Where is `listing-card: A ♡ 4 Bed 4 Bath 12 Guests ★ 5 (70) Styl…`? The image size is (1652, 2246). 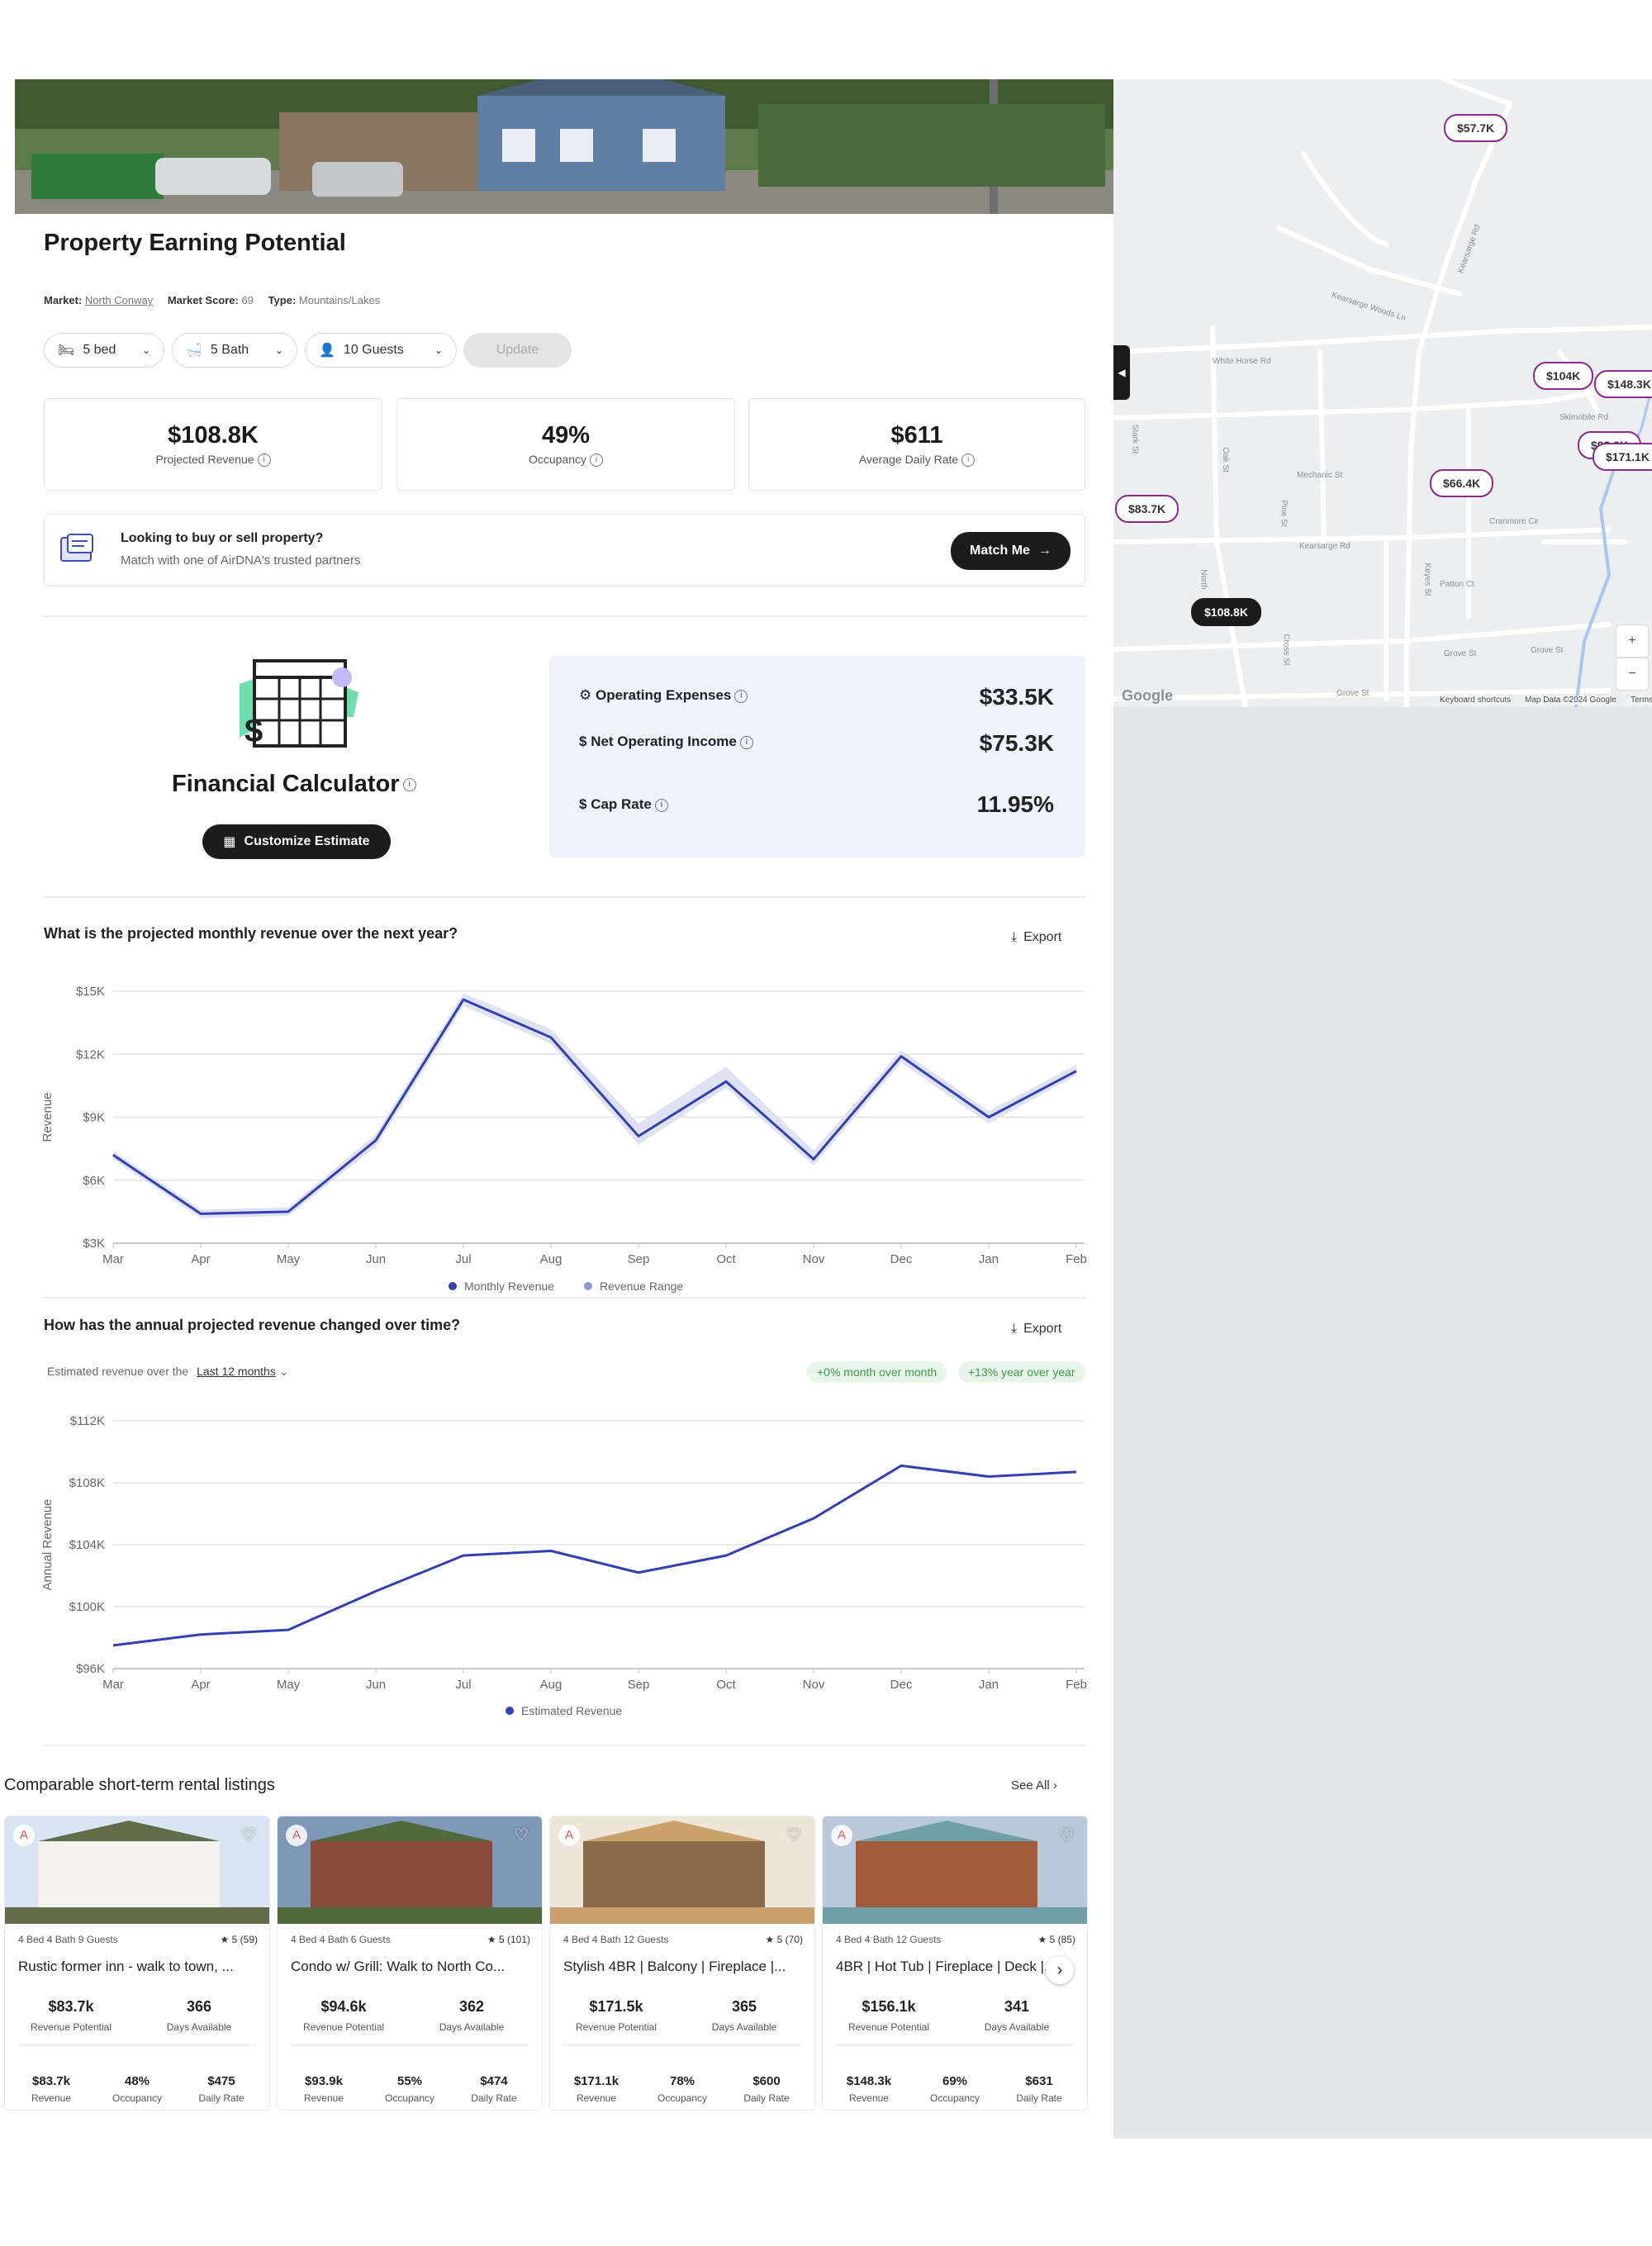
listing-card: A ♡ 4 Bed 4 Bath 12 Guests ★ 5 (70) Styl… is located at coordinates (682, 1964).